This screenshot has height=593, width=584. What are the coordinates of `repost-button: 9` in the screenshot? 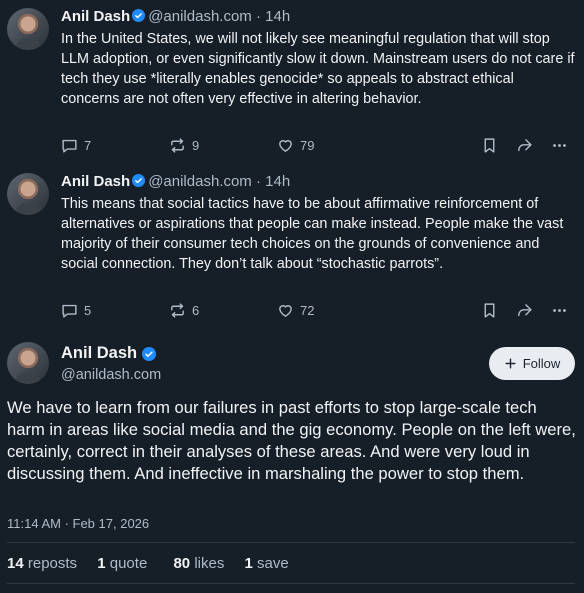 It's located at (184, 145).